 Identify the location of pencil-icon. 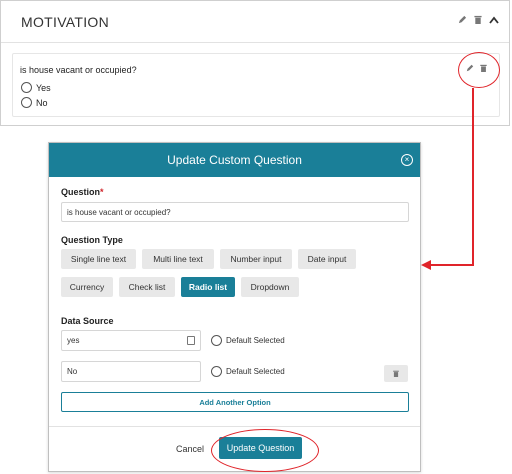
(462, 19).